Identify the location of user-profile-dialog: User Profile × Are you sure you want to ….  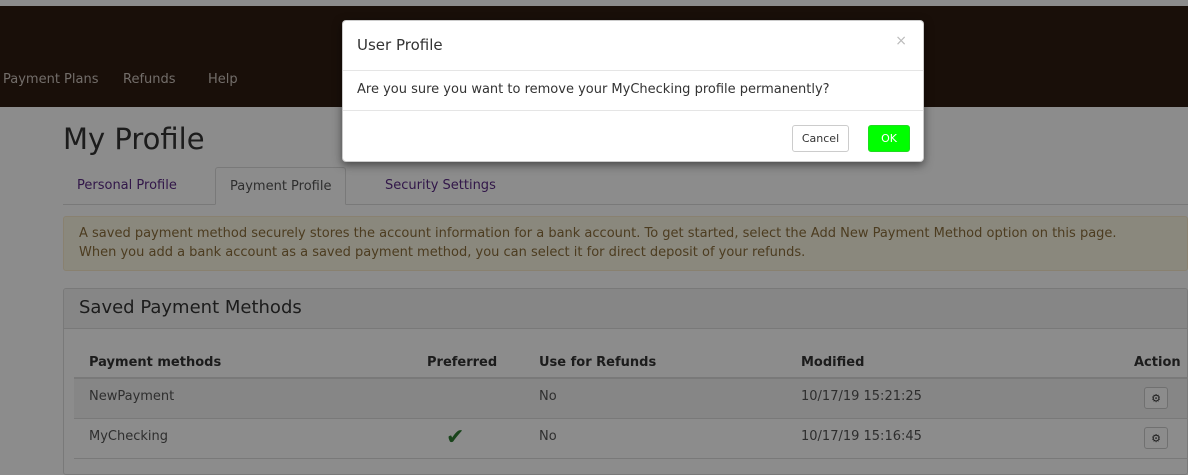
(633, 91).